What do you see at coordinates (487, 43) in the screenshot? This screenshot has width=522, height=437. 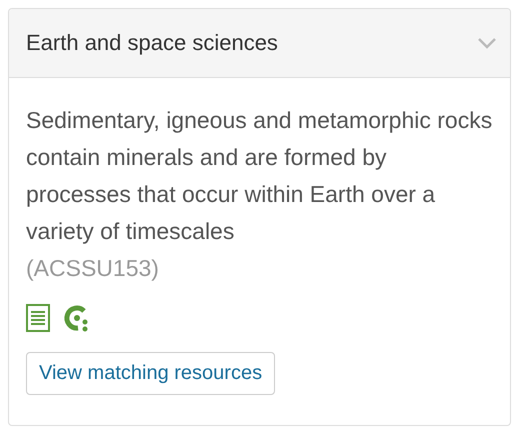 I see `chevron-down-icon` at bounding box center [487, 43].